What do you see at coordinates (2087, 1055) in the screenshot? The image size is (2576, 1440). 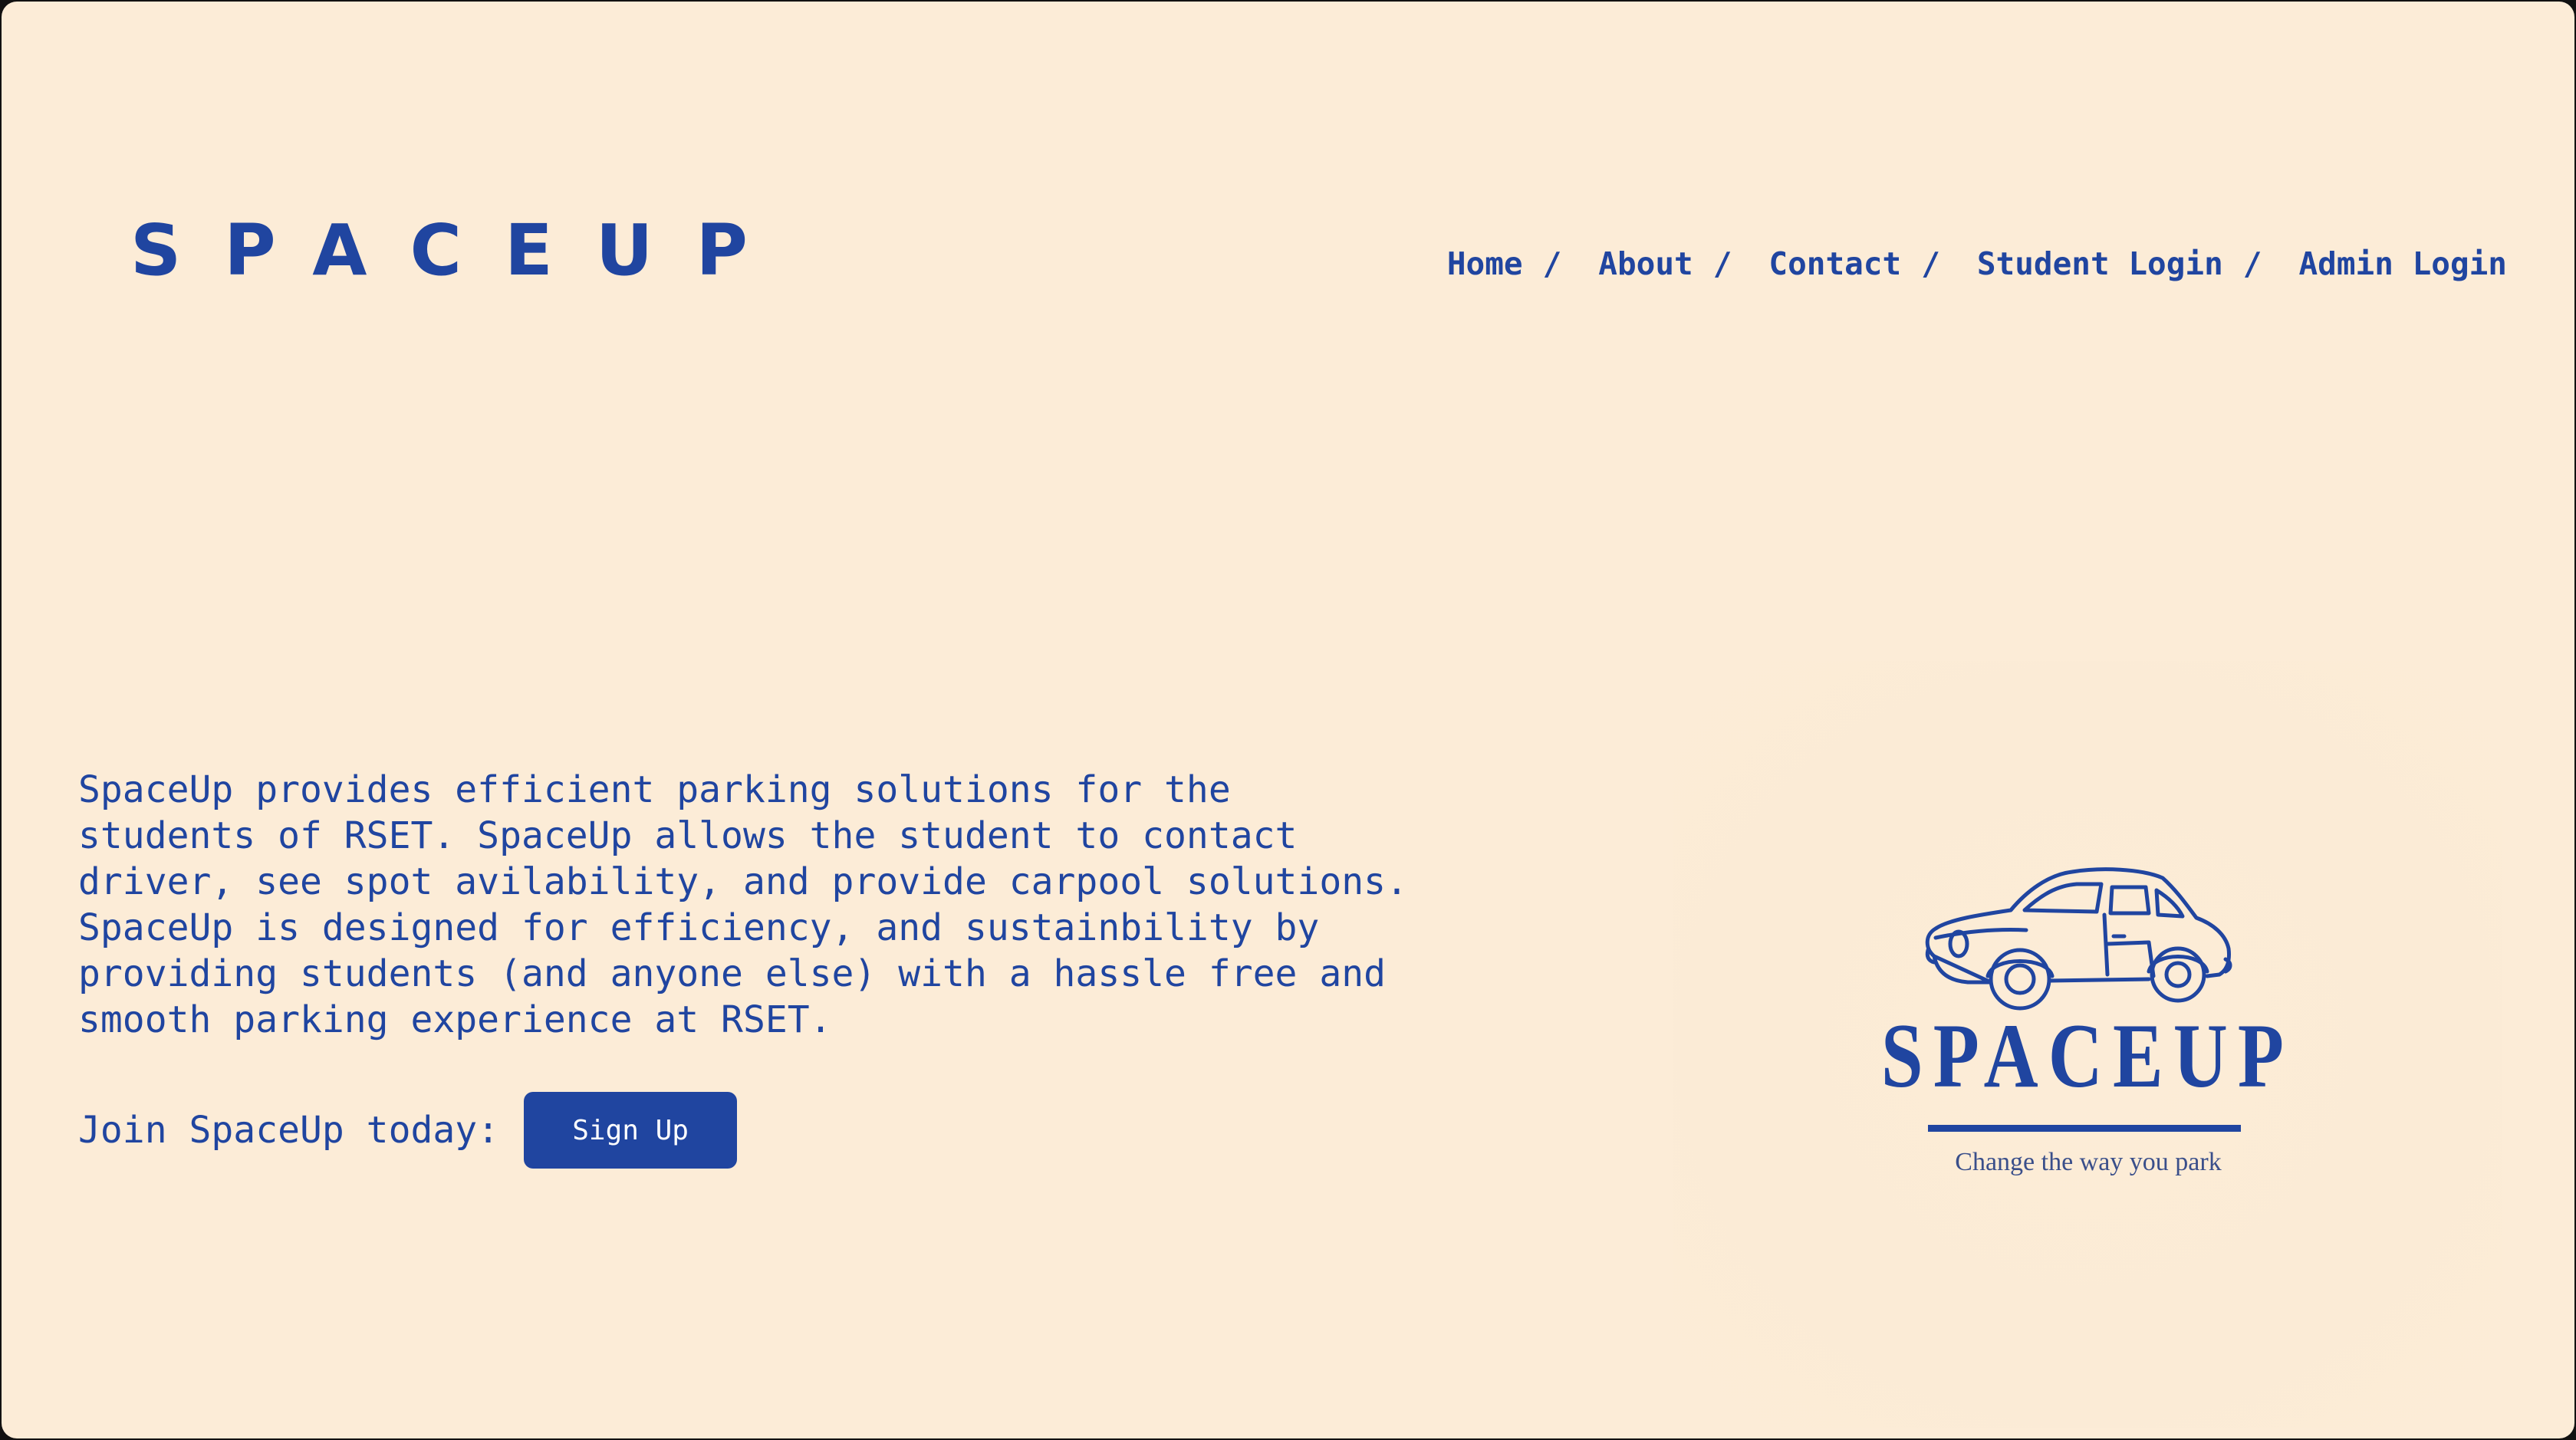 I see `logo-wordmark: SPACEUP` at bounding box center [2087, 1055].